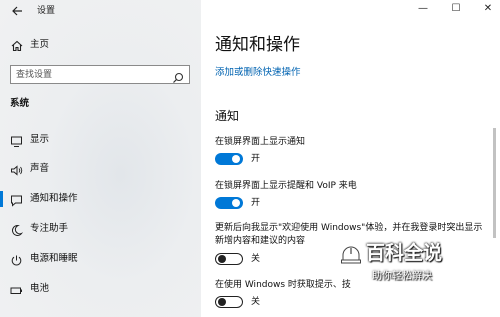  I want to click on notification-icon, so click(16, 199).